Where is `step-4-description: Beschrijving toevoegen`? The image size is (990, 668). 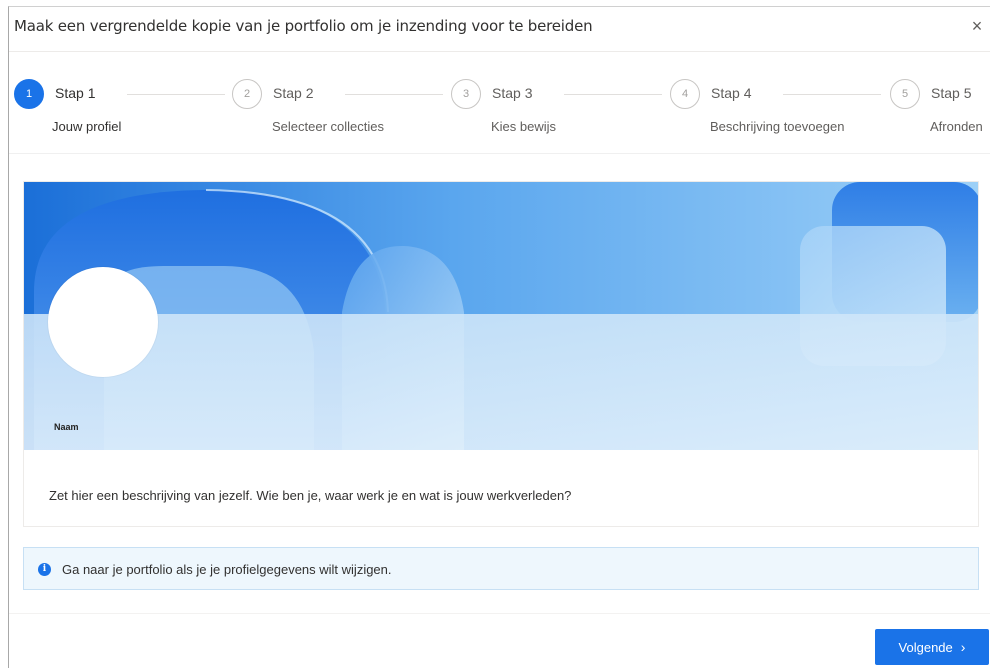 step-4-description: Beschrijving toevoegen is located at coordinates (777, 126).